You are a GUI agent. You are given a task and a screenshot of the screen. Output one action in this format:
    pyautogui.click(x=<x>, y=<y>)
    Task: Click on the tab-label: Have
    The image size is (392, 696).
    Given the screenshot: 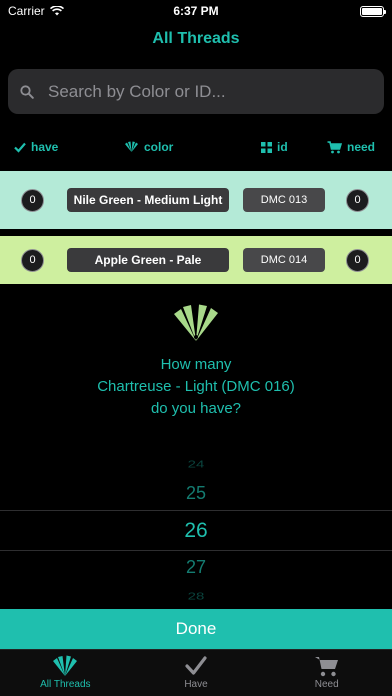 What is the action you would take?
    pyautogui.click(x=196, y=684)
    